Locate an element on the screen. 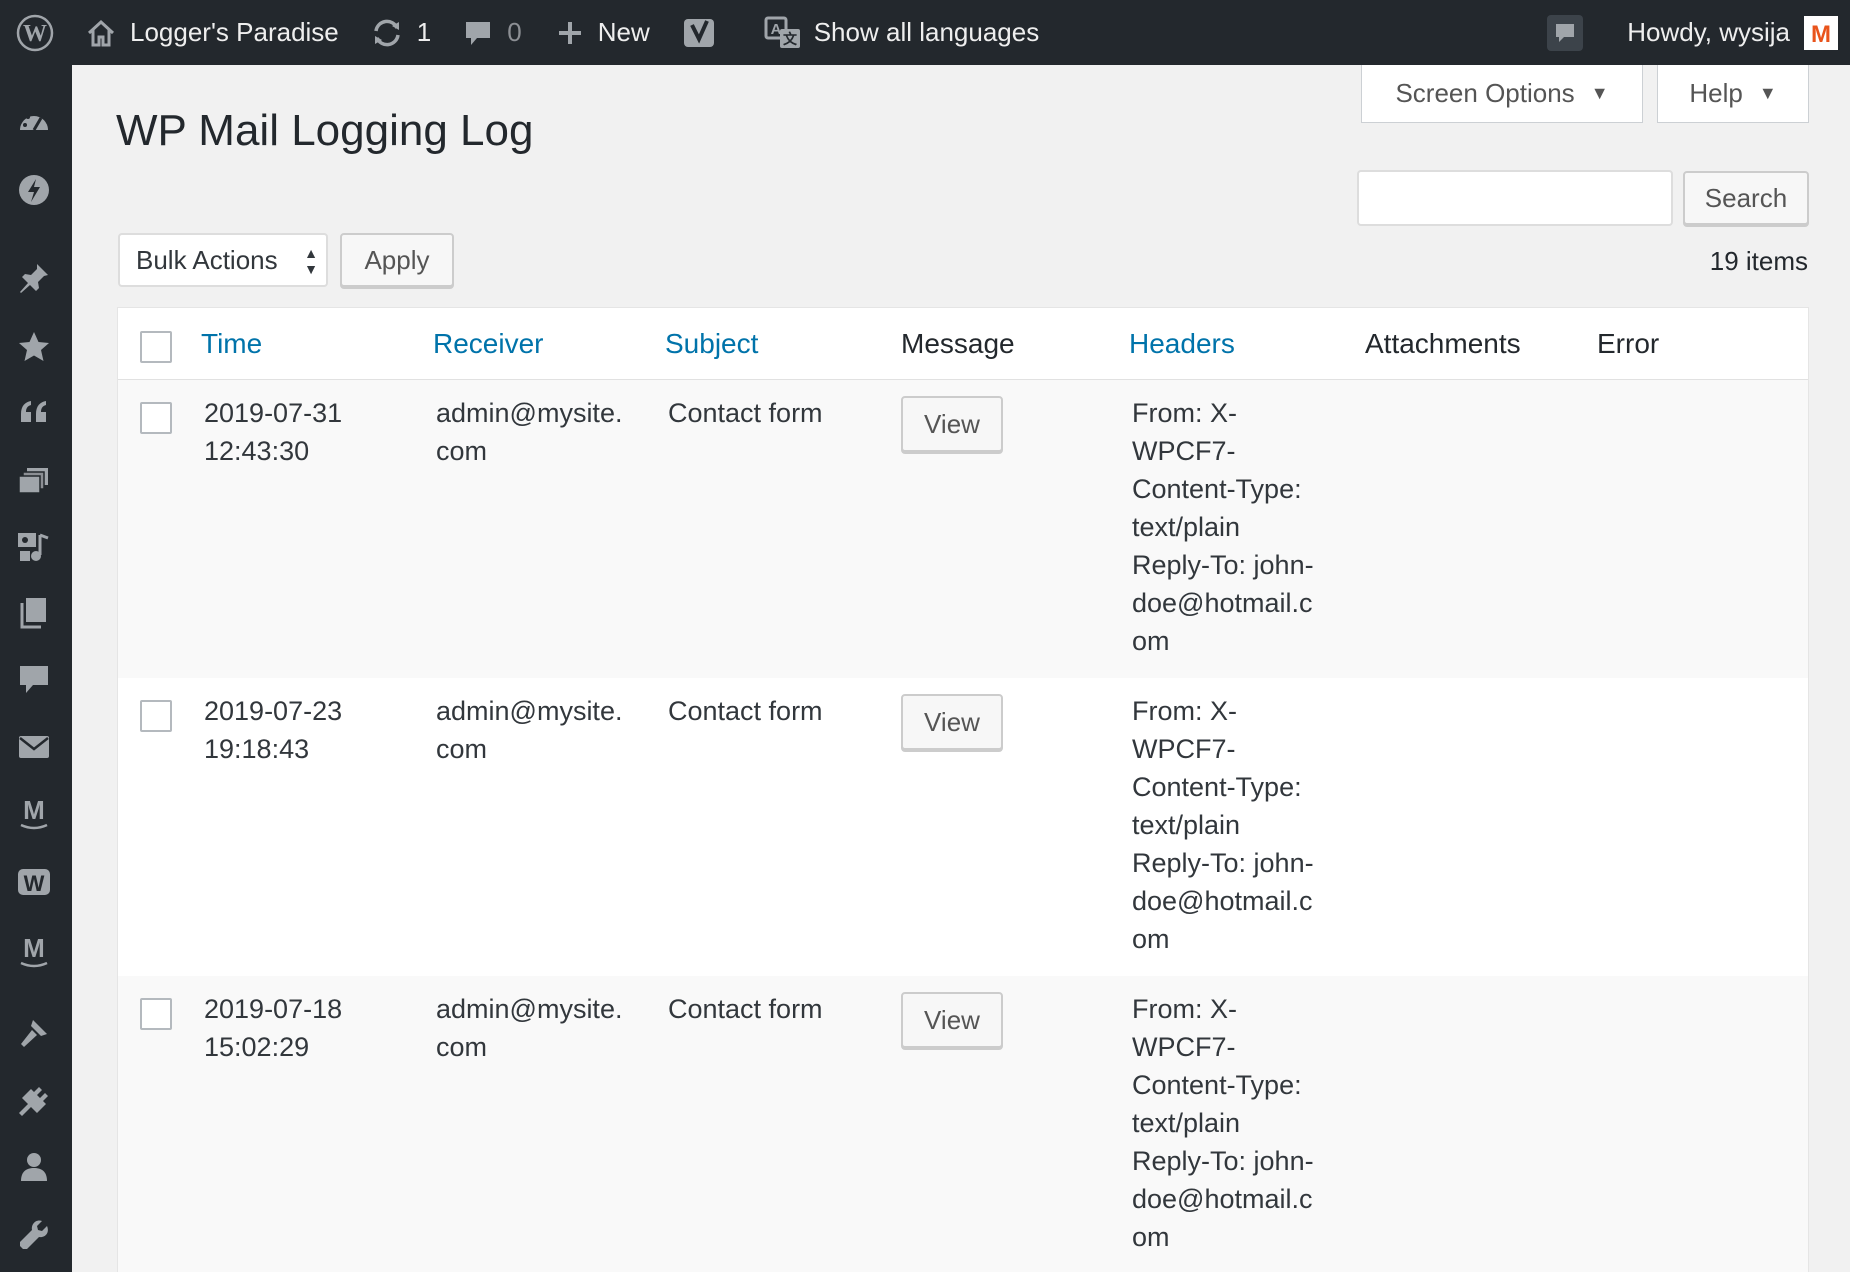 The image size is (1850, 1272). posts-pin-icon is located at coordinates (34, 278).